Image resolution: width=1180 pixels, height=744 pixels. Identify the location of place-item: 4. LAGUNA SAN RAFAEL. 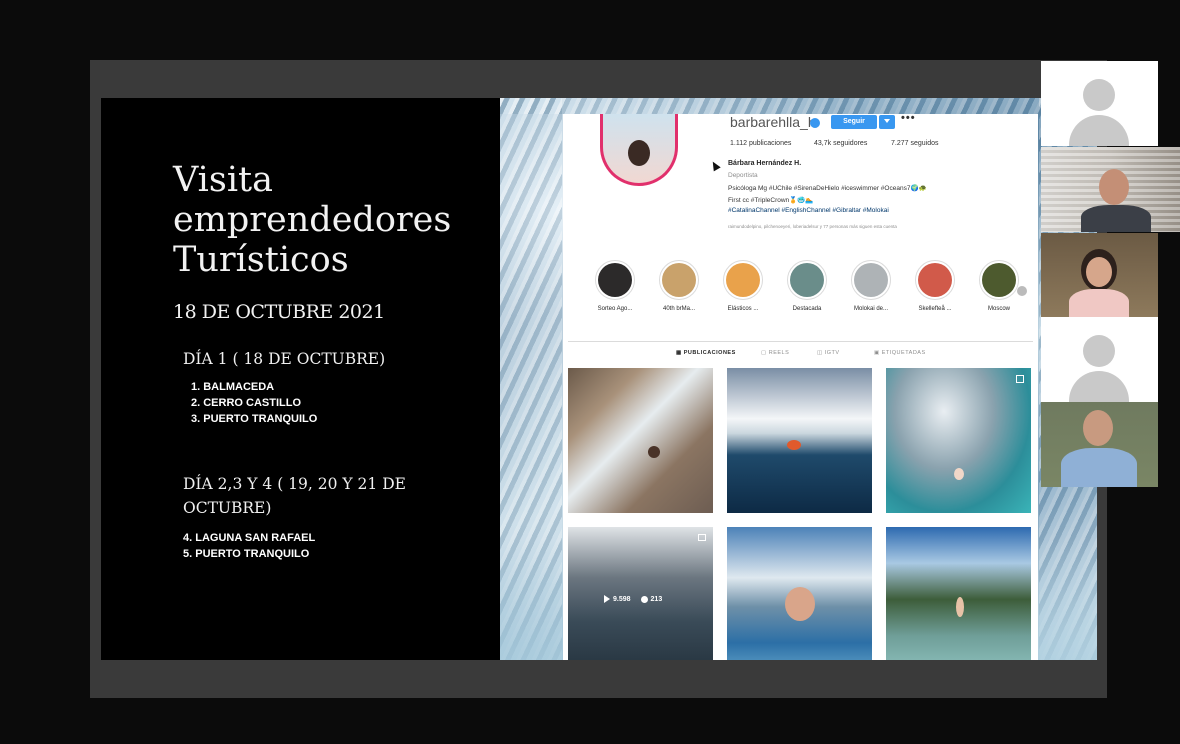
(249, 538).